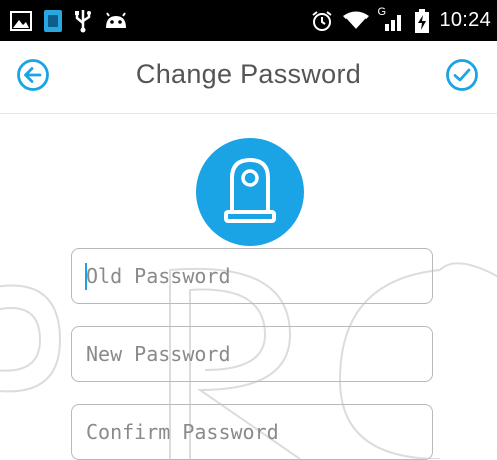  I want to click on page-title: Change Password, so click(248, 74).